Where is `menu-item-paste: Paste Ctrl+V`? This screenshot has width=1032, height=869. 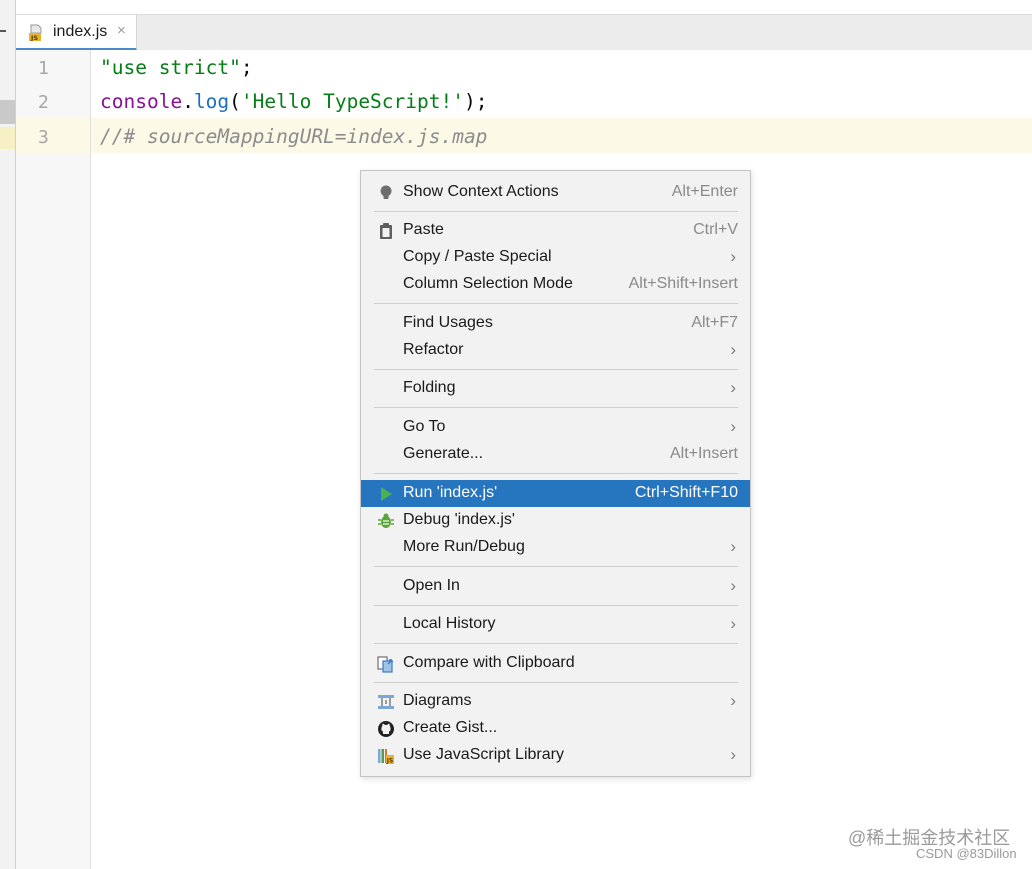 menu-item-paste: Paste Ctrl+V is located at coordinates (555, 230).